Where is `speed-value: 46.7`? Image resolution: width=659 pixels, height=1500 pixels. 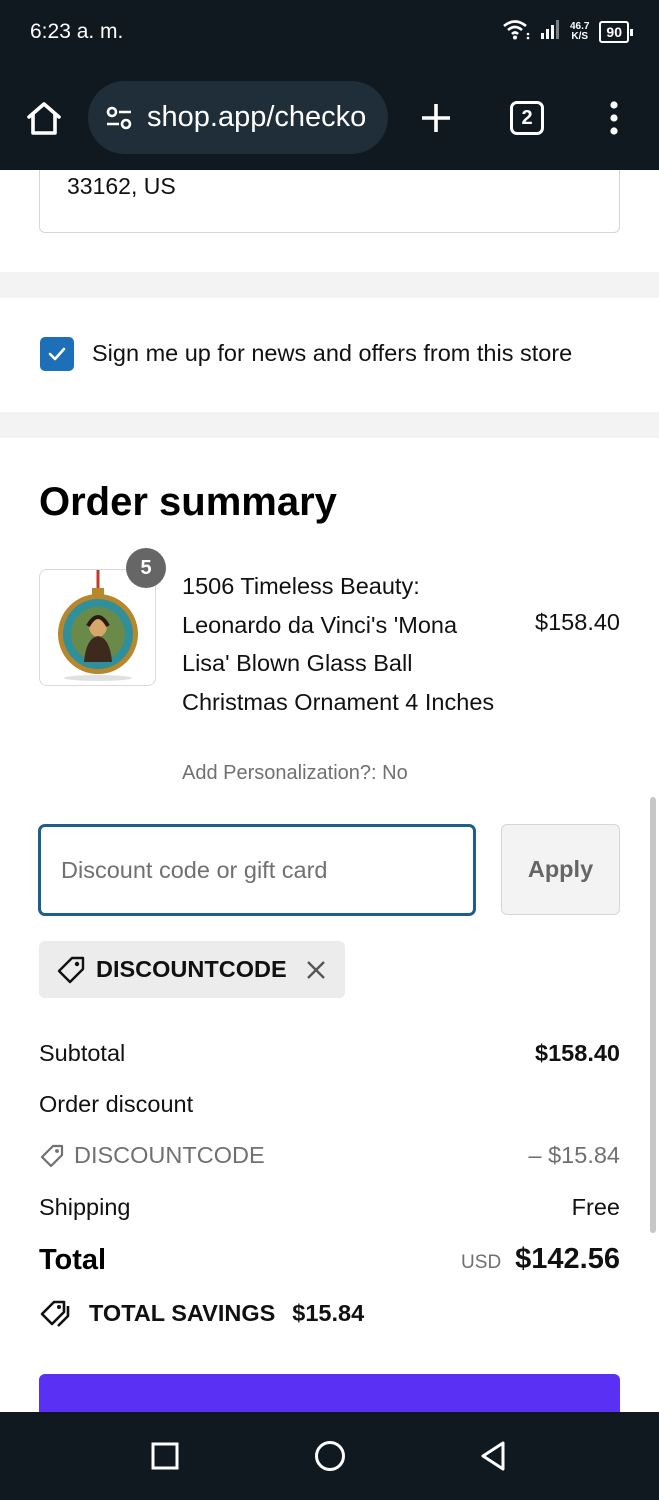
speed-value: 46.7 is located at coordinates (579, 26).